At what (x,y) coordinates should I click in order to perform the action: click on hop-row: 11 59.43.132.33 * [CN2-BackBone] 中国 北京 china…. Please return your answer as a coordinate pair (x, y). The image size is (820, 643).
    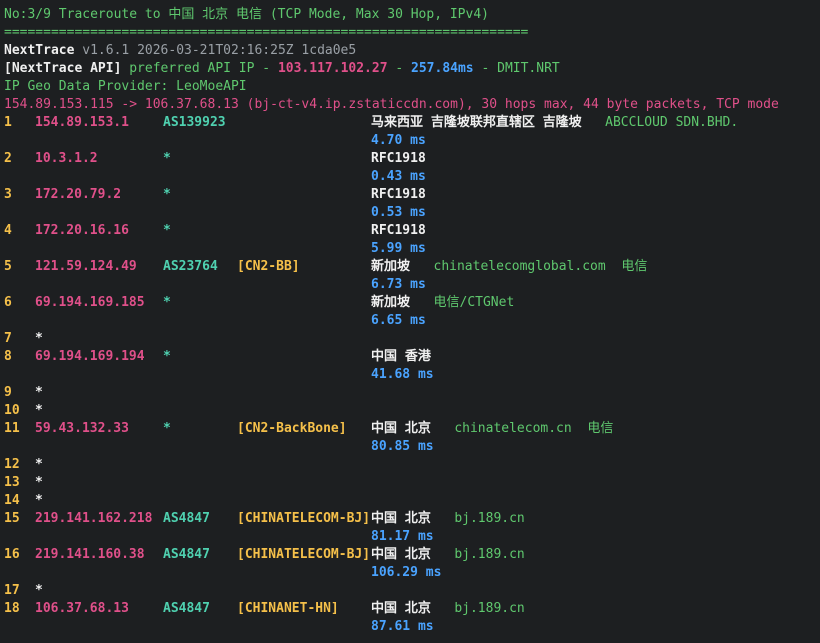
    Looking at the image, I should click on (412, 429).